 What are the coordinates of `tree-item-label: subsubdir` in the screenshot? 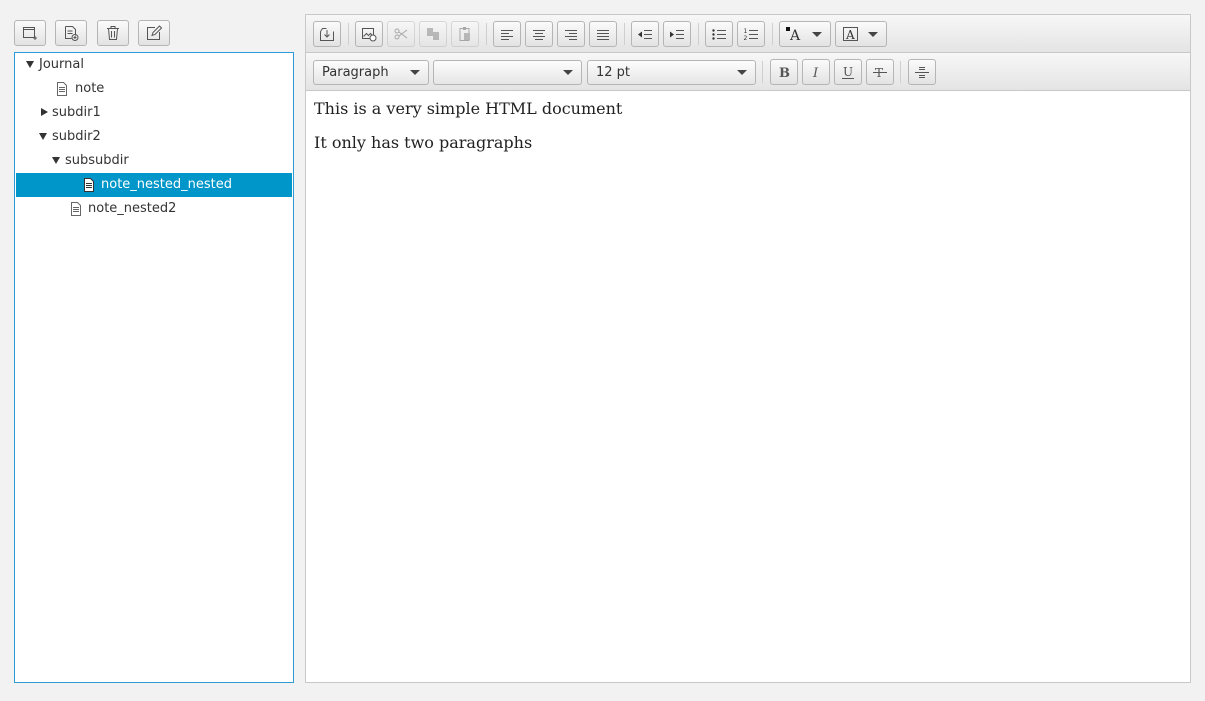 It's located at (97, 160).